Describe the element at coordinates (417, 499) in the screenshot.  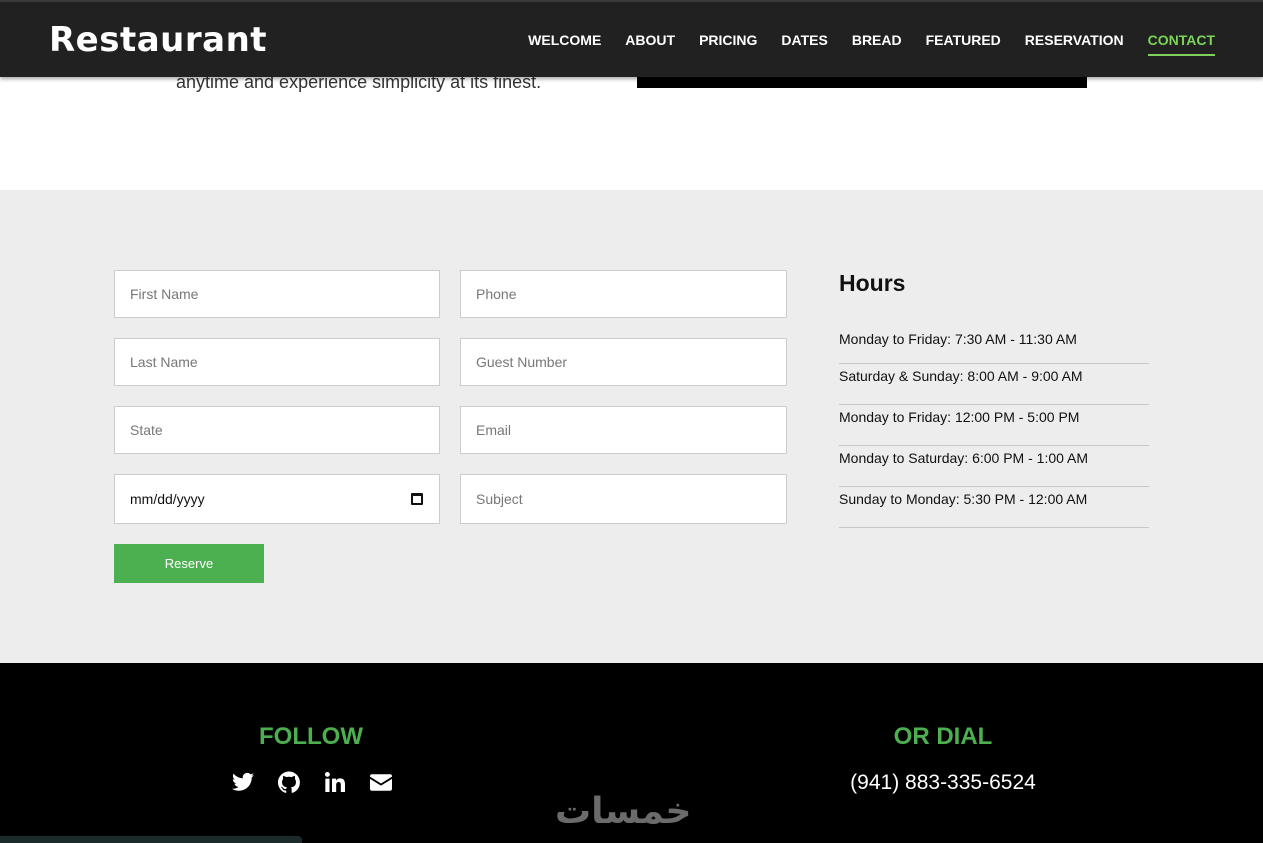
I see `calendar-icon` at that location.